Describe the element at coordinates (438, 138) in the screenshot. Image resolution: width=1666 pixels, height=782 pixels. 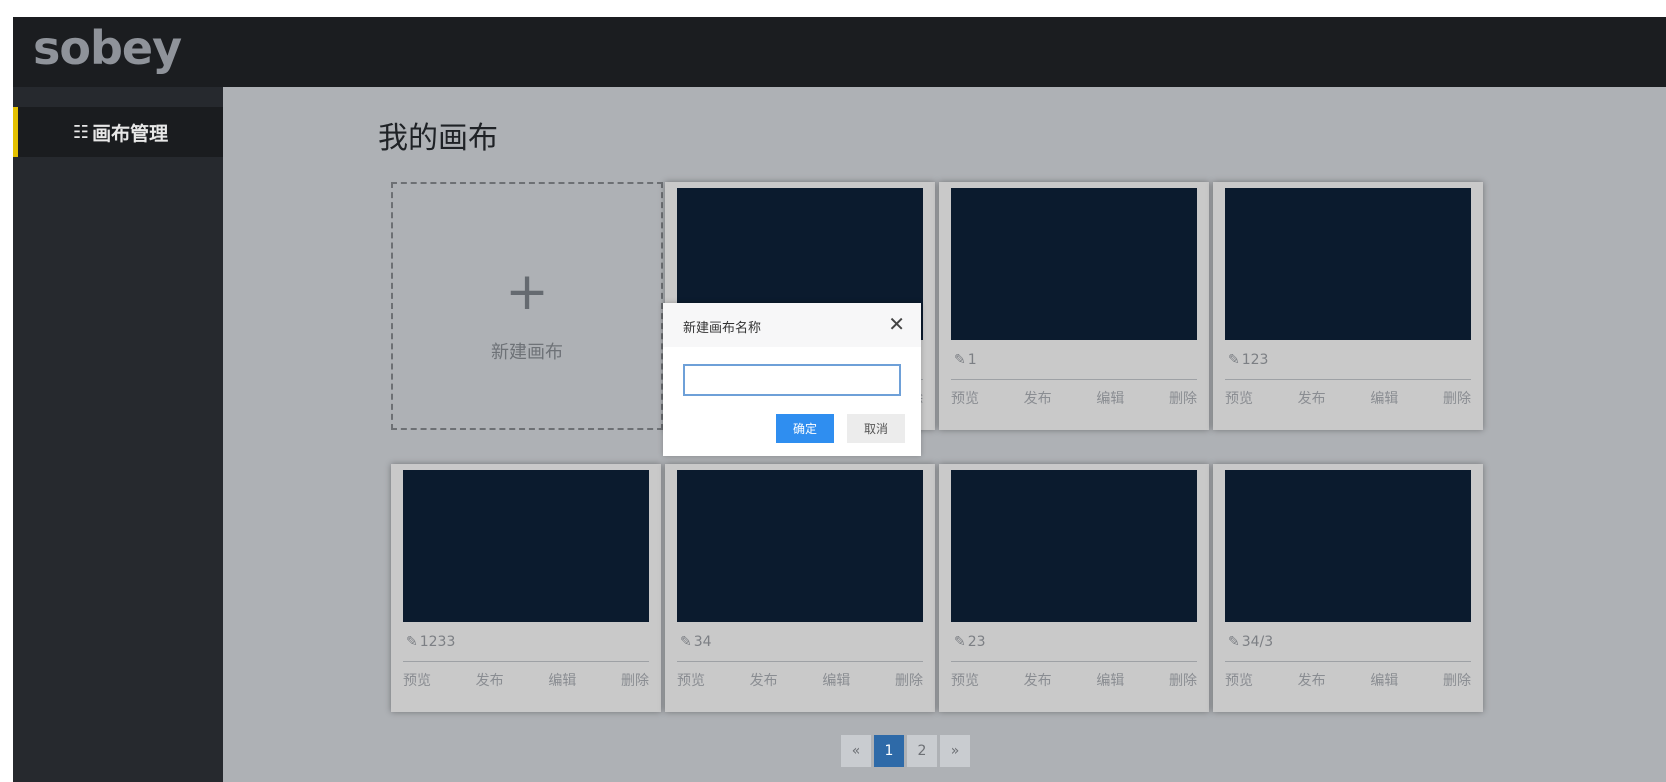
I see `page-title: 我的画布` at that location.